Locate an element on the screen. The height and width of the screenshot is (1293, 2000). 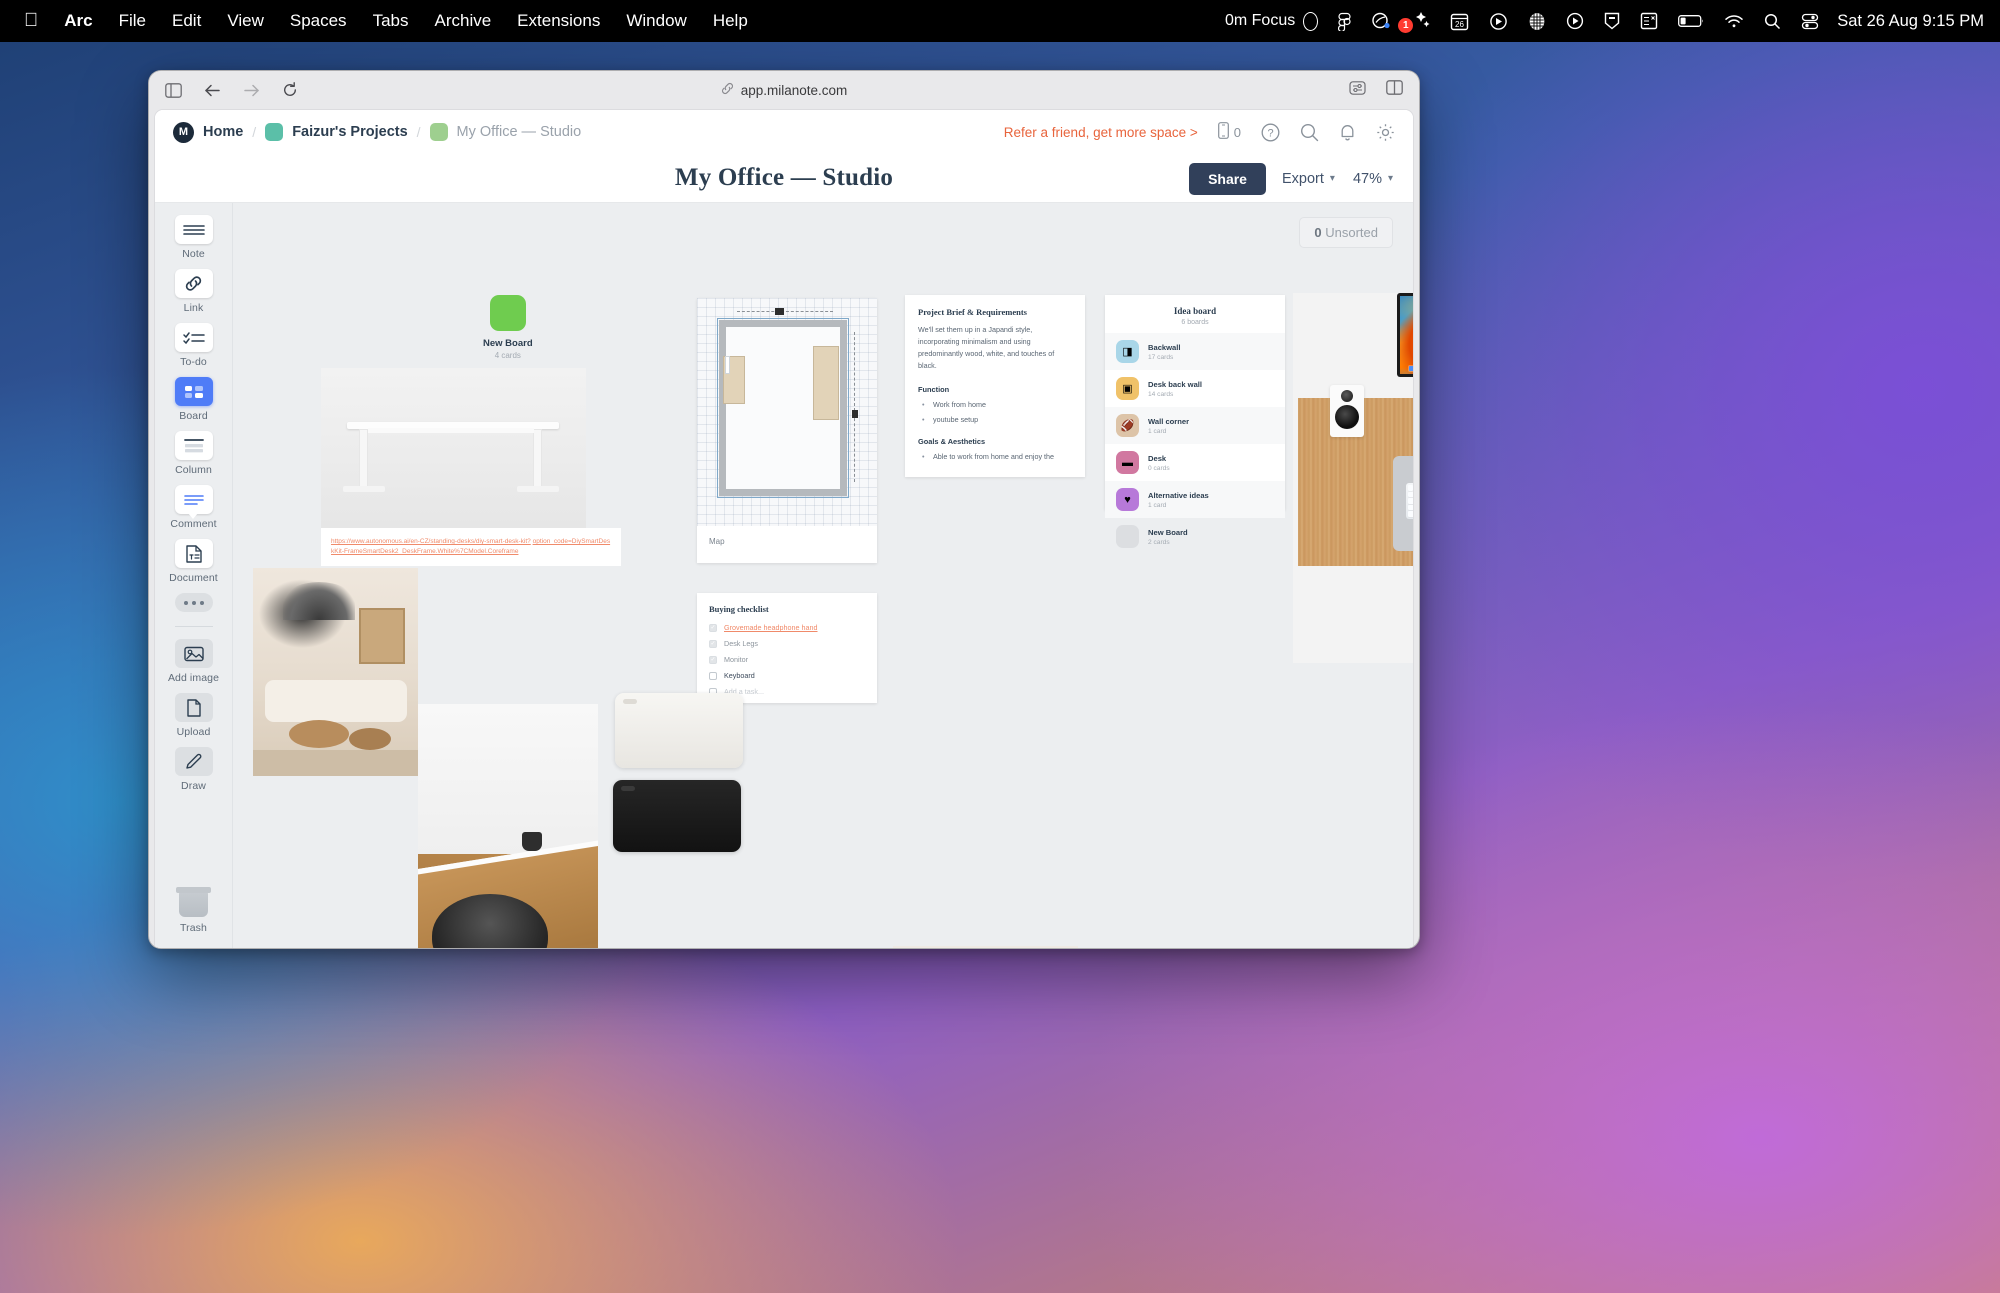
menu-item-archive: Archive is located at coordinates (462, 21).